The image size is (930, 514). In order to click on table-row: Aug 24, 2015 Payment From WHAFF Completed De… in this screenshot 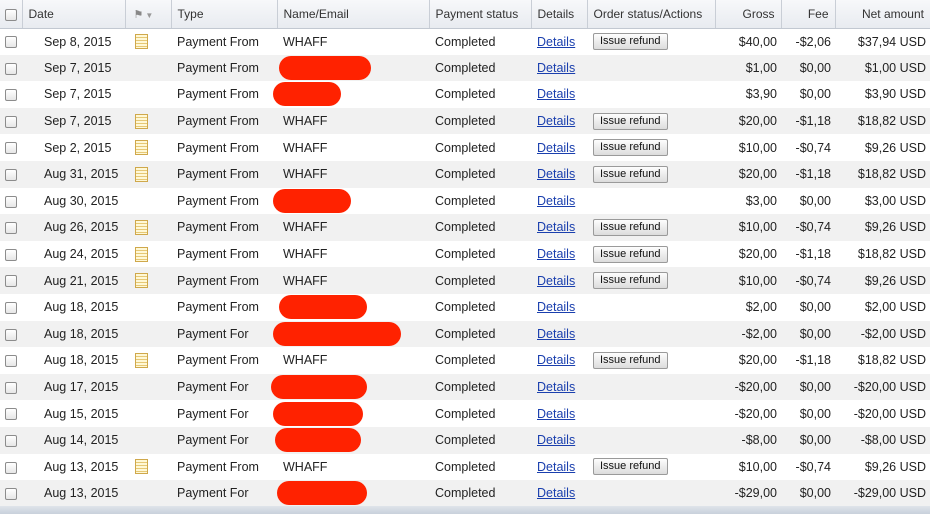, I will do `click(465, 254)`.